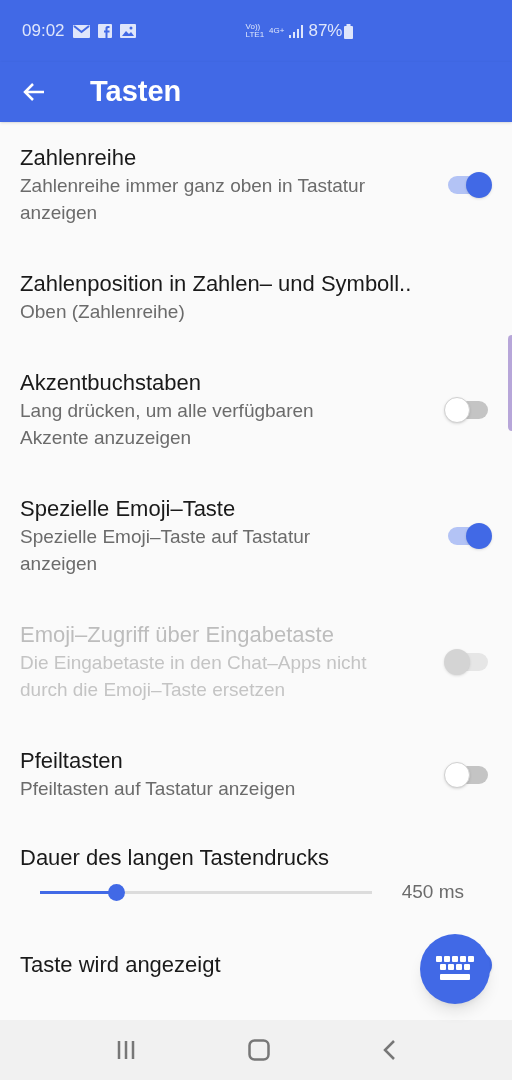 Image resolution: width=512 pixels, height=1080 pixels. What do you see at coordinates (277, 31) in the screenshot?
I see `network-label: 4G+` at bounding box center [277, 31].